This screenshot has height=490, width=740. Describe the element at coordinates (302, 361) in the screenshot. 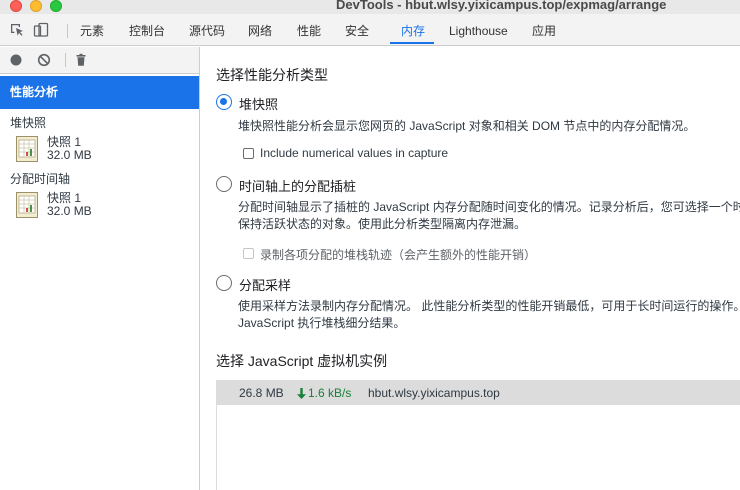

I see `vm-instance-heading: 选择 JavaScript 虚拟机实例` at that location.